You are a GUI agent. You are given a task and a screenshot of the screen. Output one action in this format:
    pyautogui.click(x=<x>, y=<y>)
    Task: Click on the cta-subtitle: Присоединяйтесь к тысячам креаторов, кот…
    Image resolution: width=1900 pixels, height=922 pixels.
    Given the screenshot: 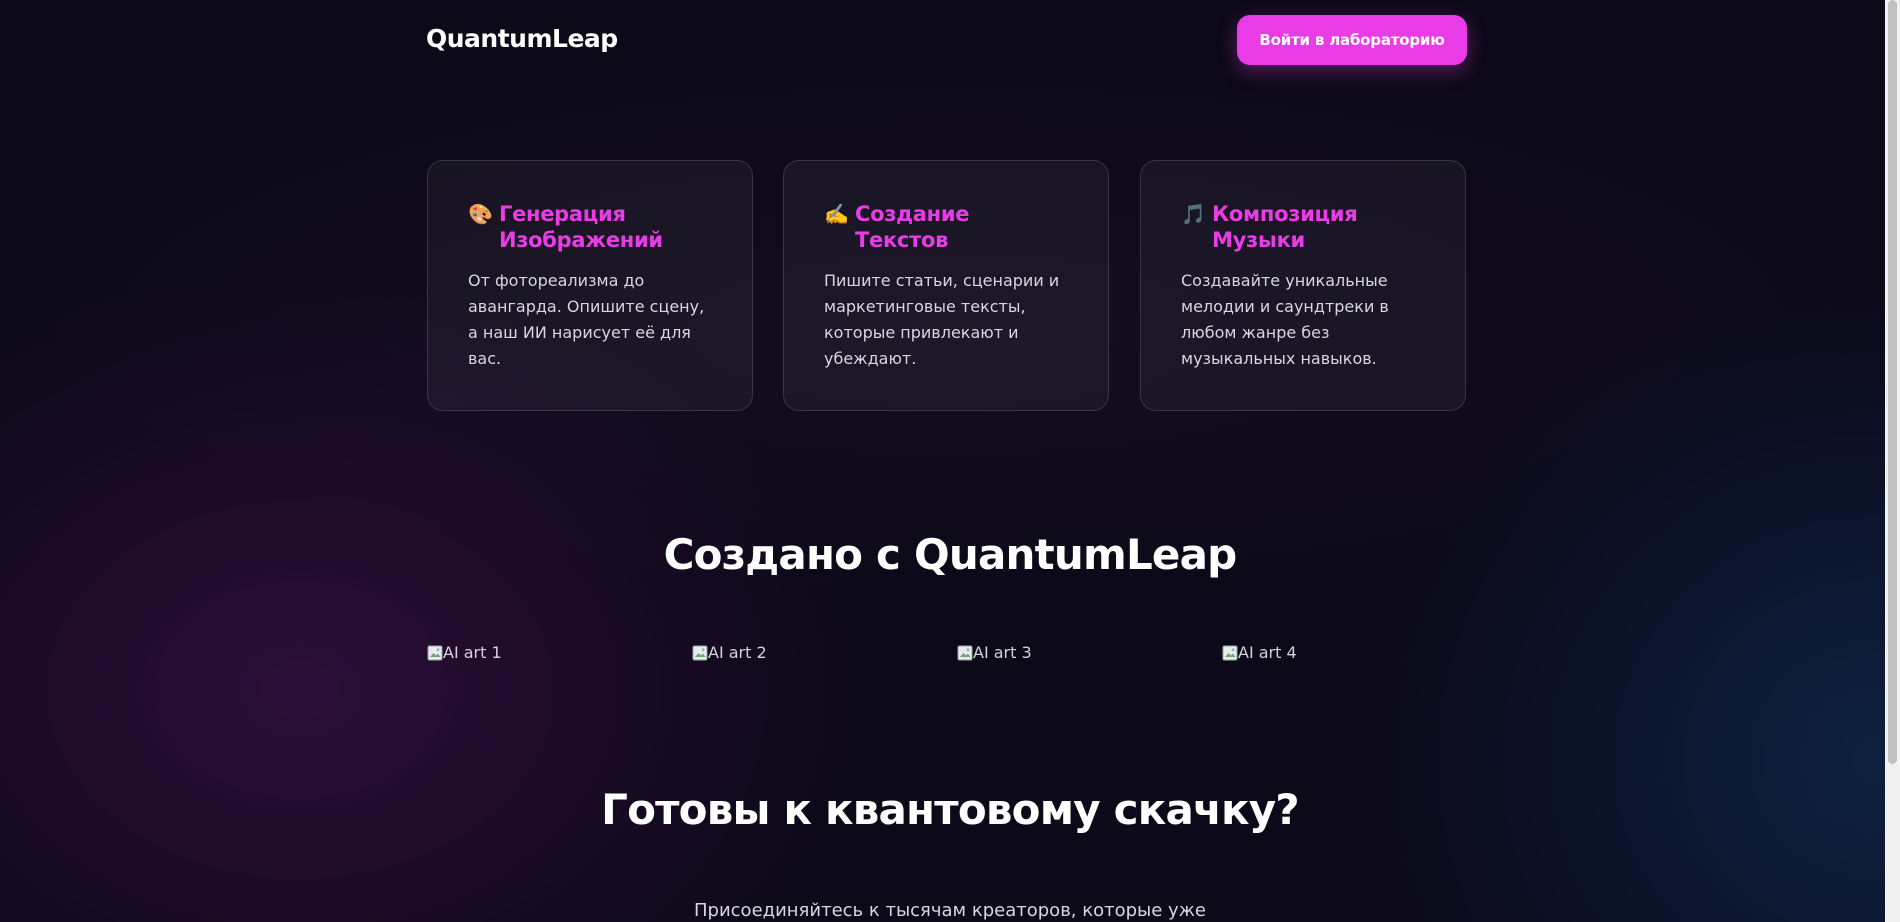 What is the action you would take?
    pyautogui.click(x=950, y=910)
    